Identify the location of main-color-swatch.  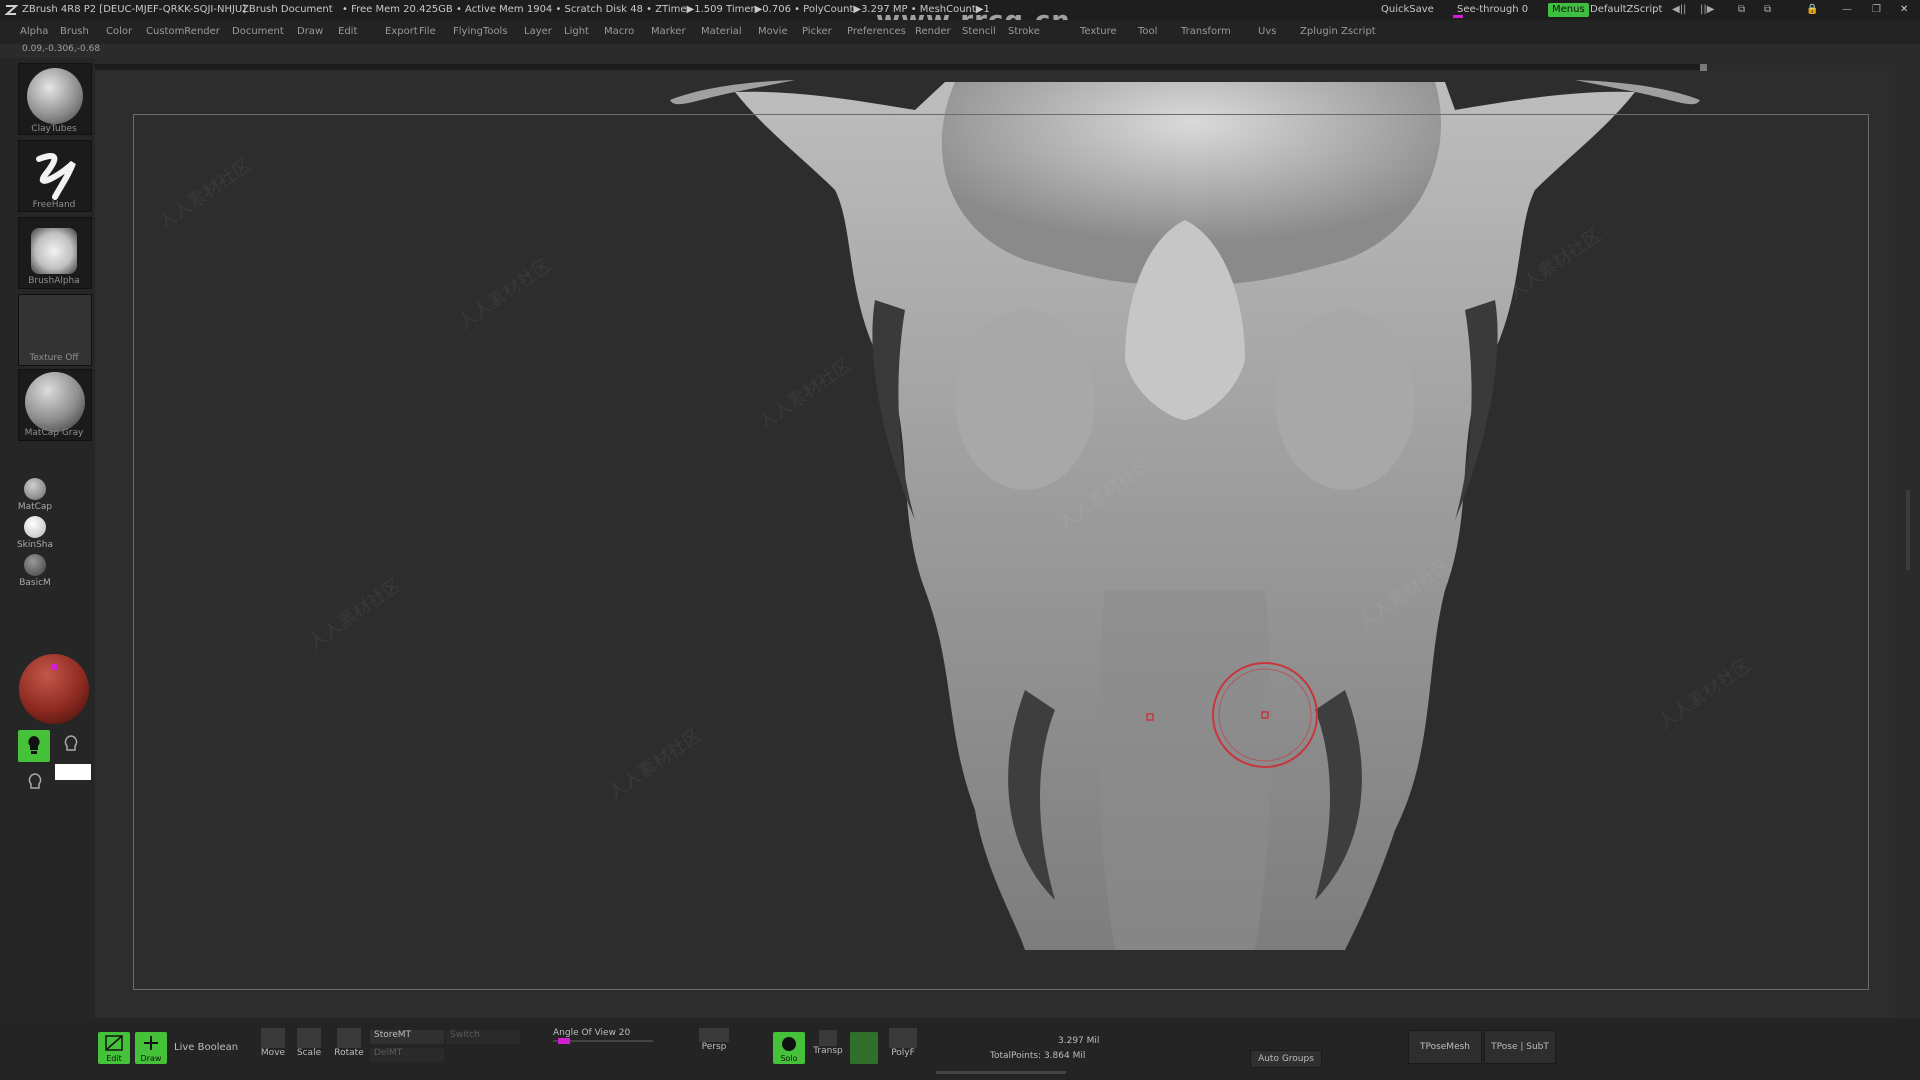
(34, 746).